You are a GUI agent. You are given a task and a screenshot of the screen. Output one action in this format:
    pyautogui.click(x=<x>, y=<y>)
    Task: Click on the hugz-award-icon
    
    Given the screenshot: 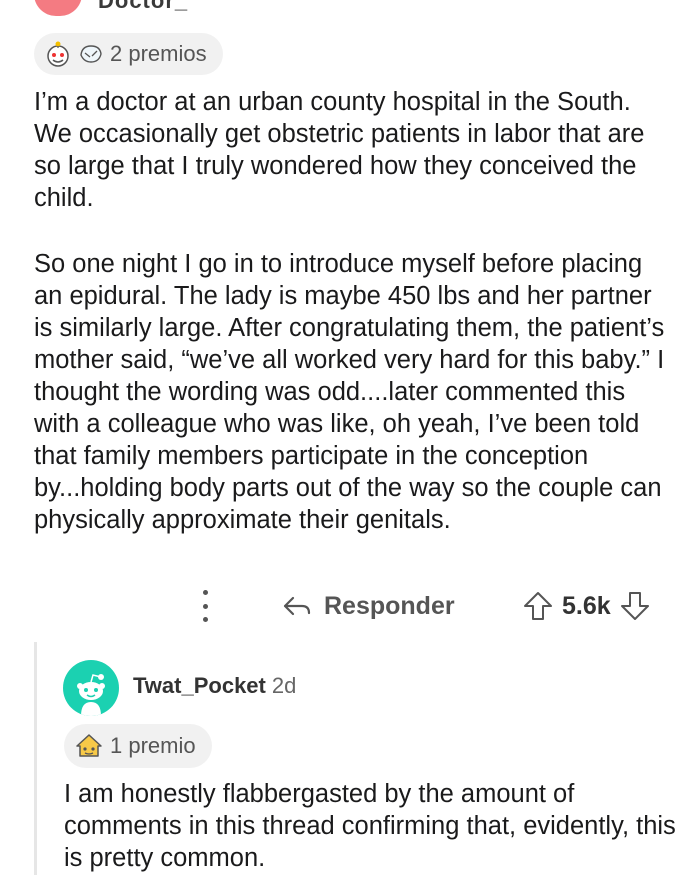 What is the action you would take?
    pyautogui.click(x=91, y=54)
    